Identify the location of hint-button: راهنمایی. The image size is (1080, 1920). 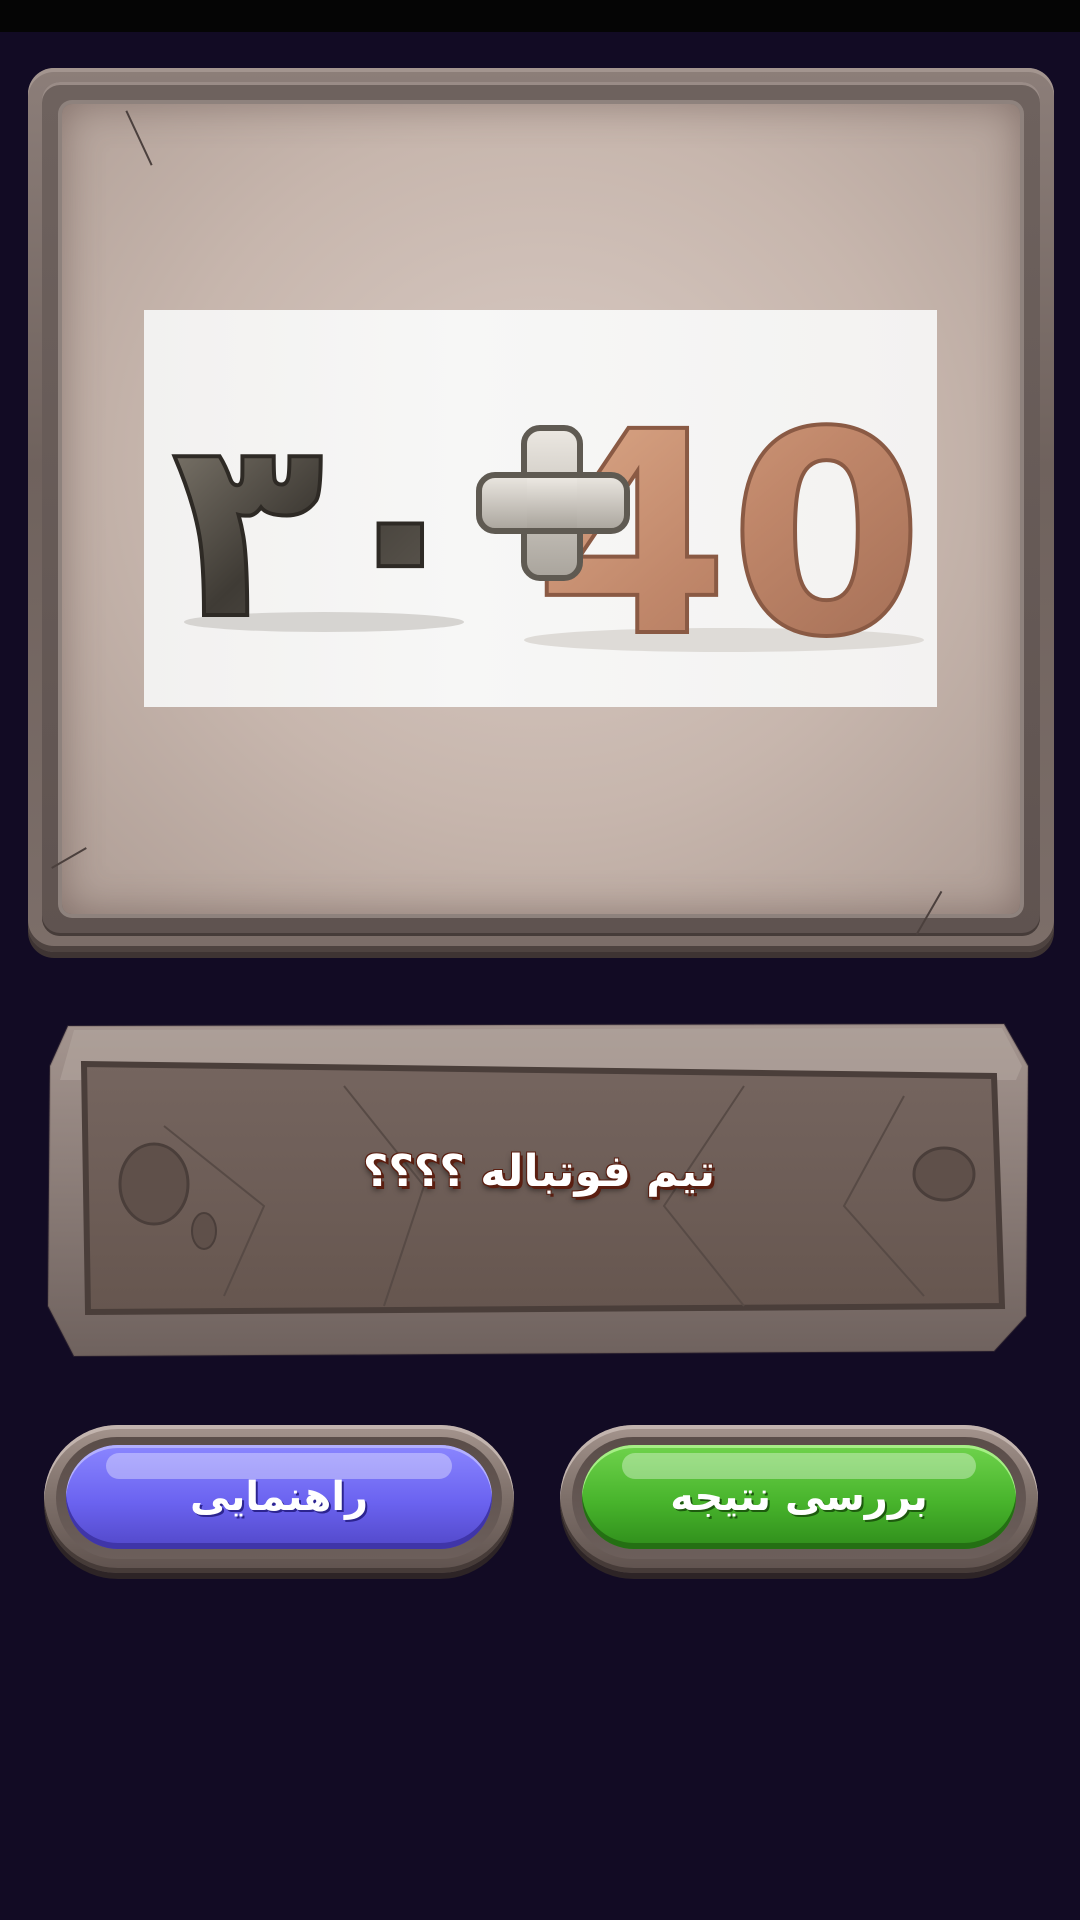
(279, 1497).